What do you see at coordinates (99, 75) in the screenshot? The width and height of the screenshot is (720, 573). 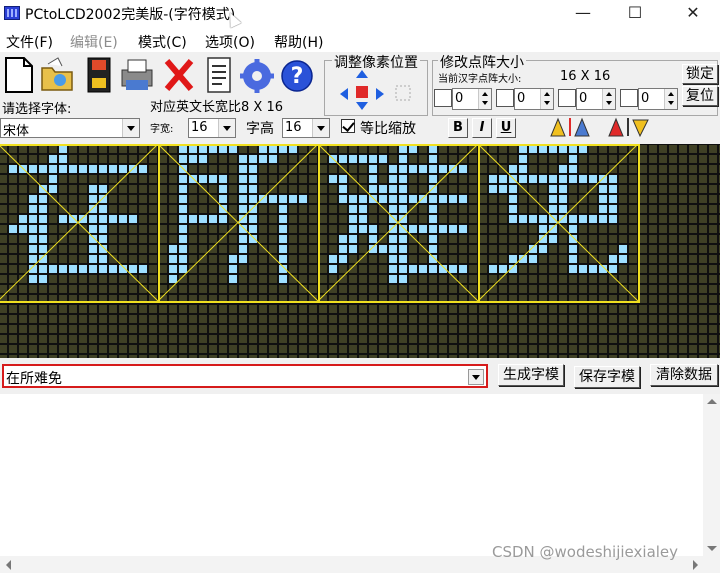 I see `save-disk-icon` at bounding box center [99, 75].